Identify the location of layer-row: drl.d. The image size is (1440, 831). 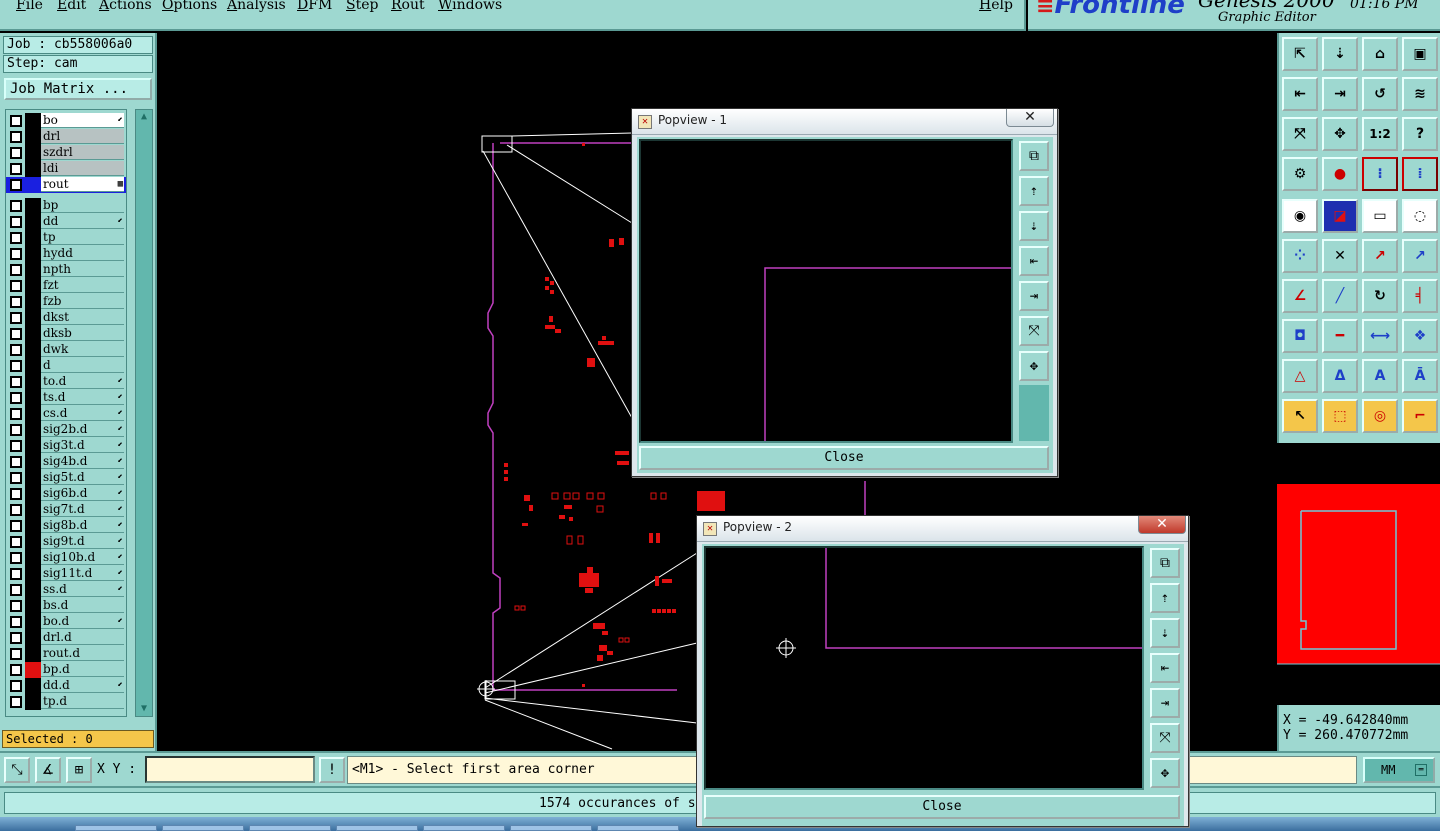
(66, 638).